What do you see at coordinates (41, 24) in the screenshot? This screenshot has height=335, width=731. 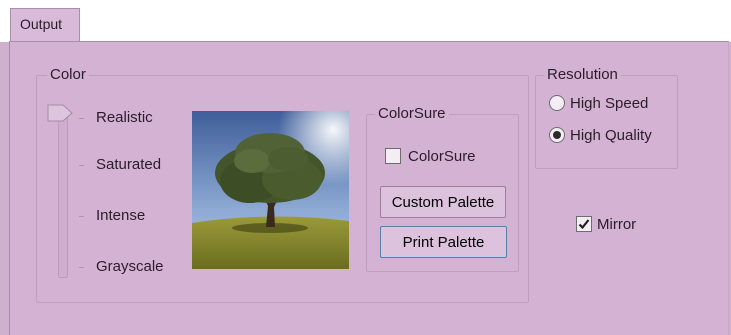 I see `tab-output-label: Output` at bounding box center [41, 24].